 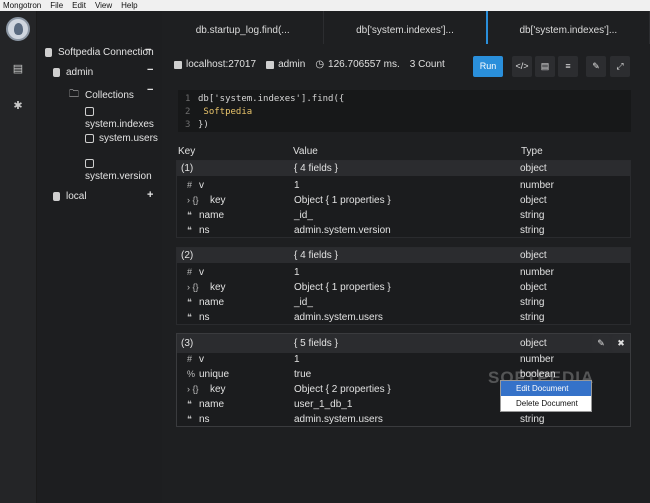 I want to click on context-delete-document: Delete Document, so click(x=546, y=403).